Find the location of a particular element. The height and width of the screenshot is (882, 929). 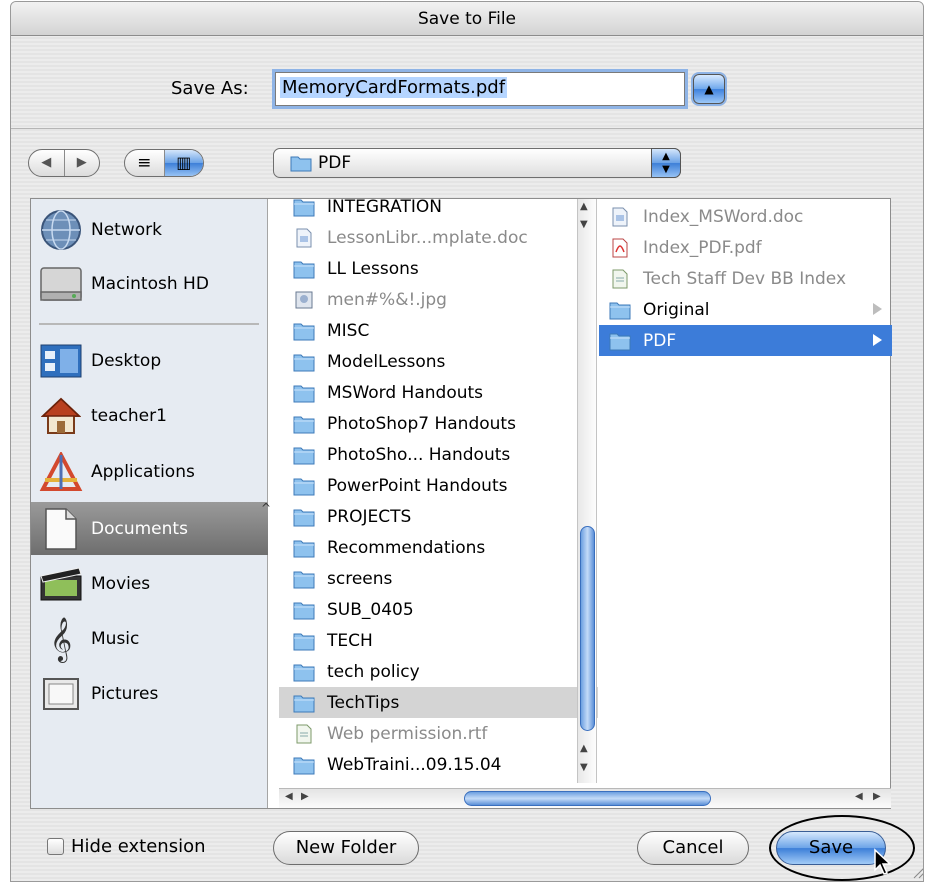

list-item: LessonLibr...mplate.doc is located at coordinates (438, 237).